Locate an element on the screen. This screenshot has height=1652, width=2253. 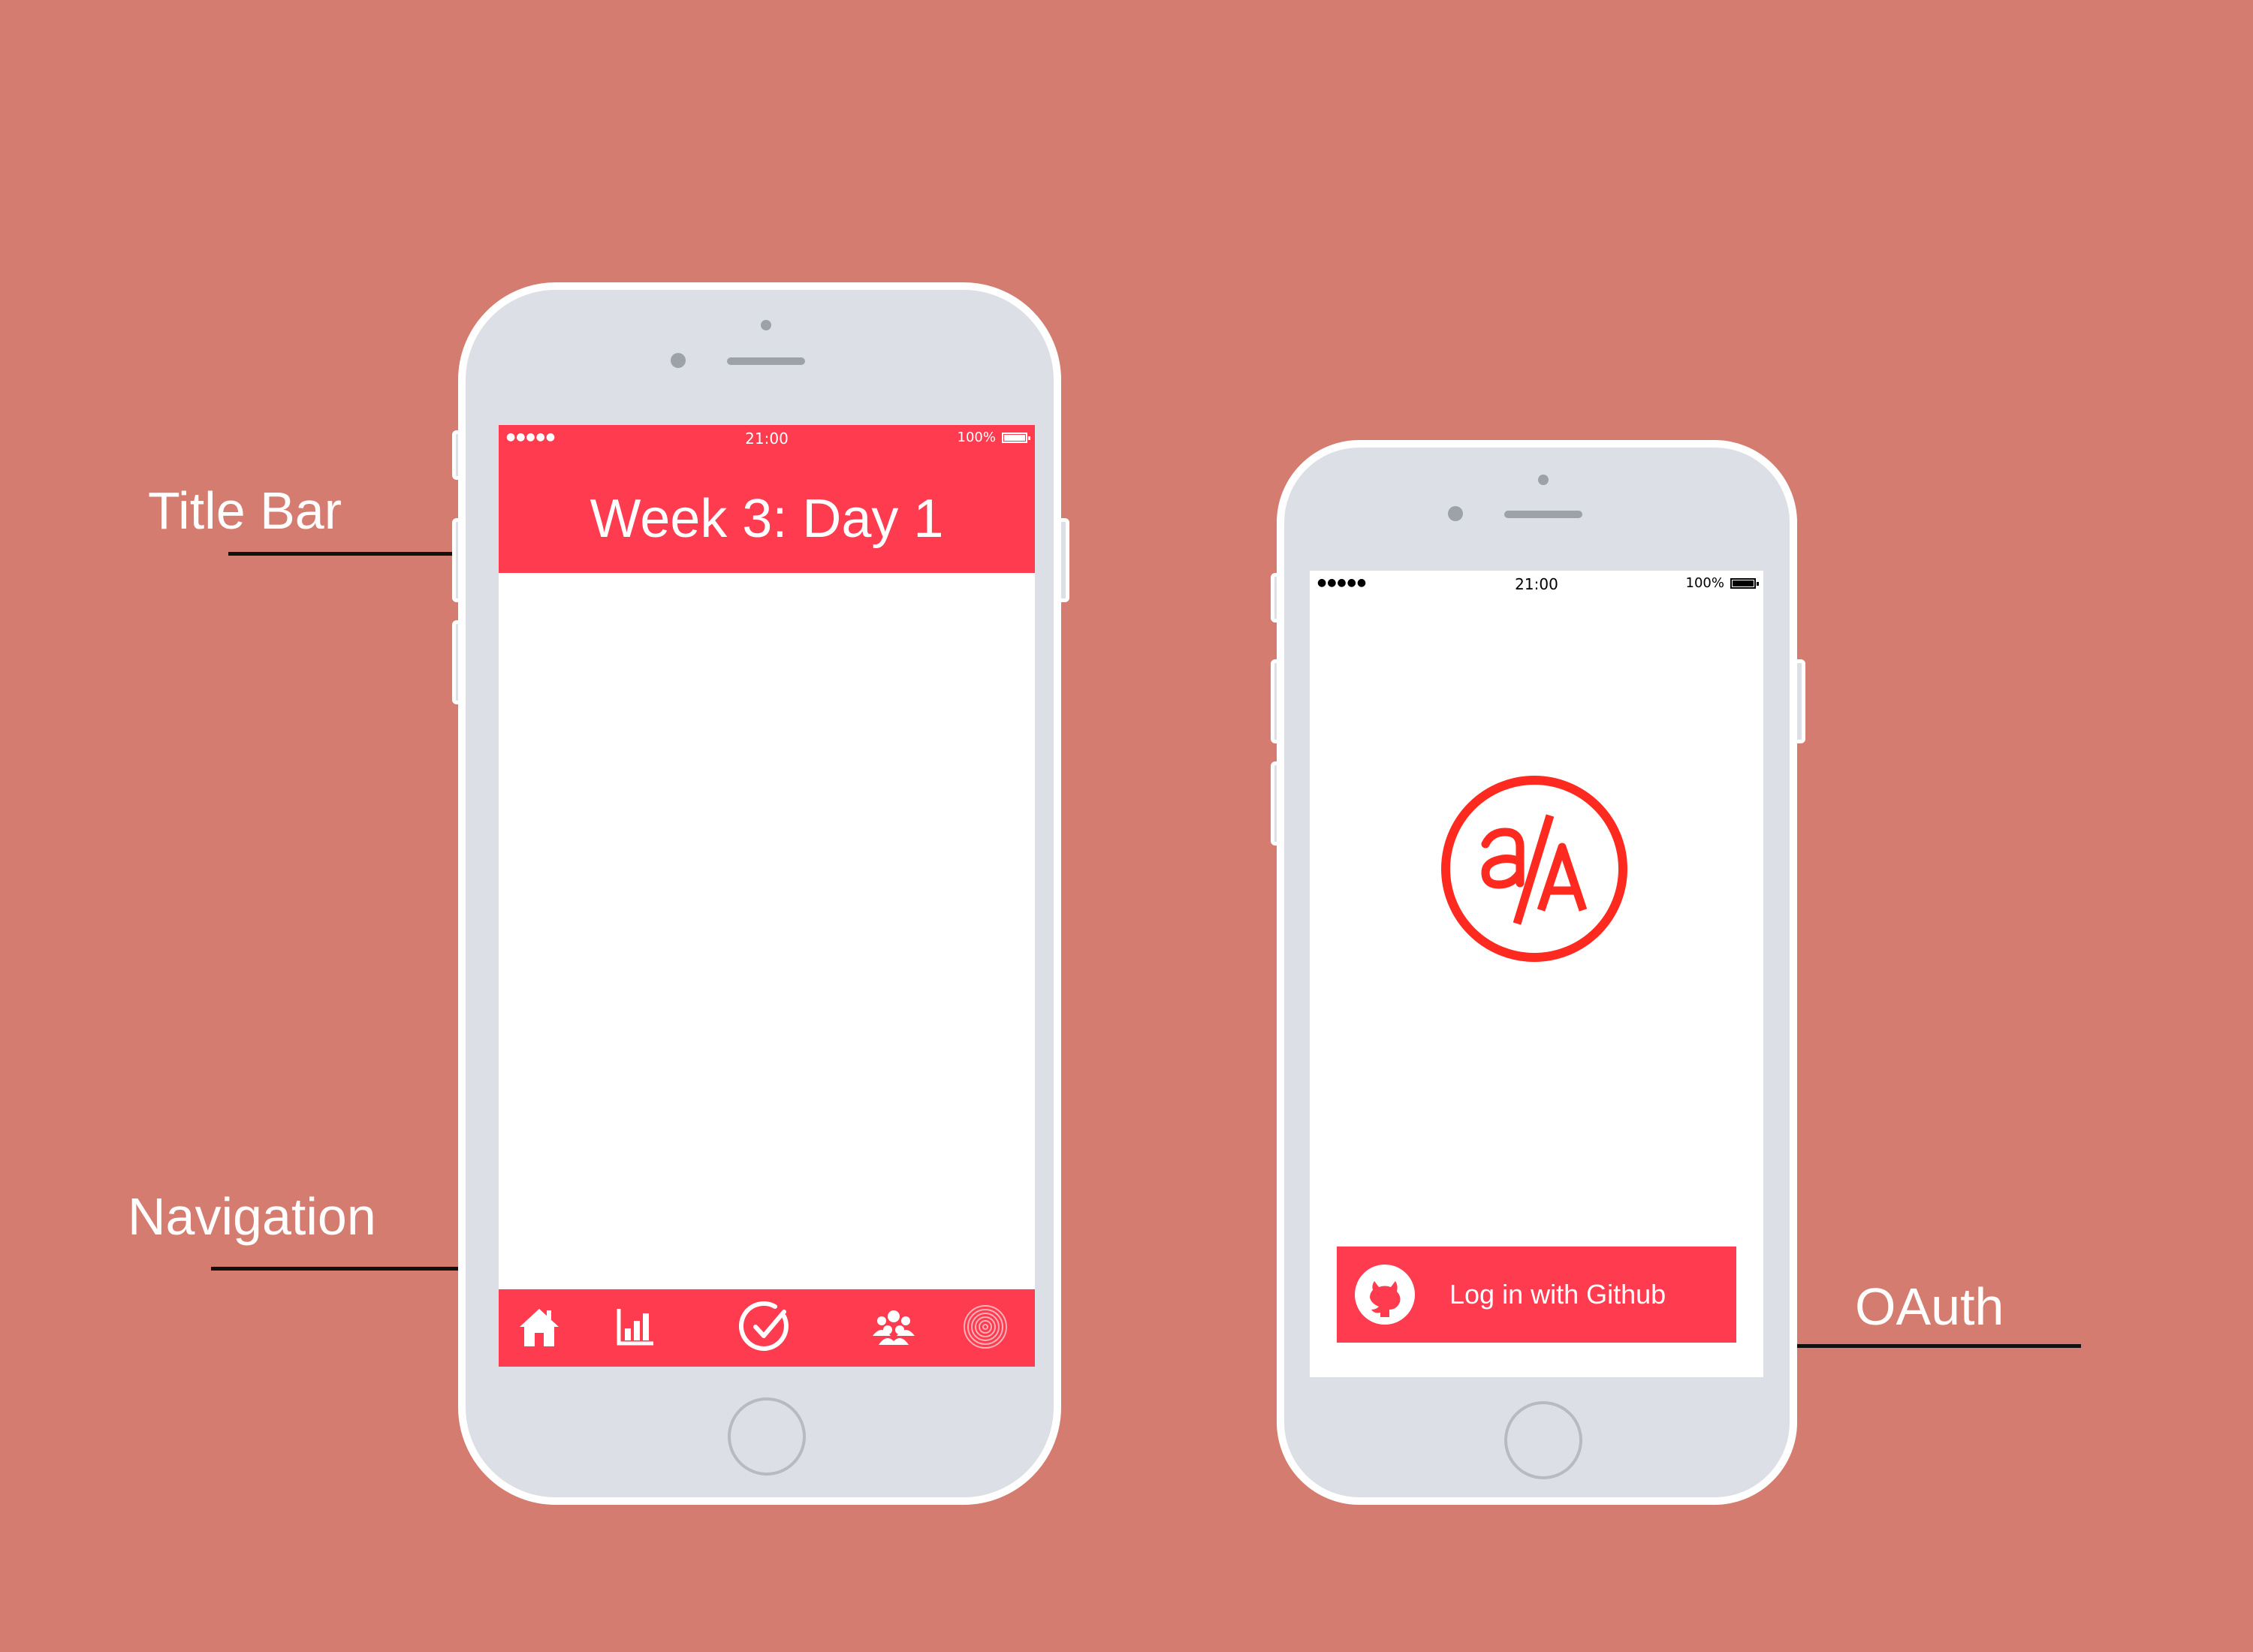
right-phone-camera is located at coordinates (1544, 480).